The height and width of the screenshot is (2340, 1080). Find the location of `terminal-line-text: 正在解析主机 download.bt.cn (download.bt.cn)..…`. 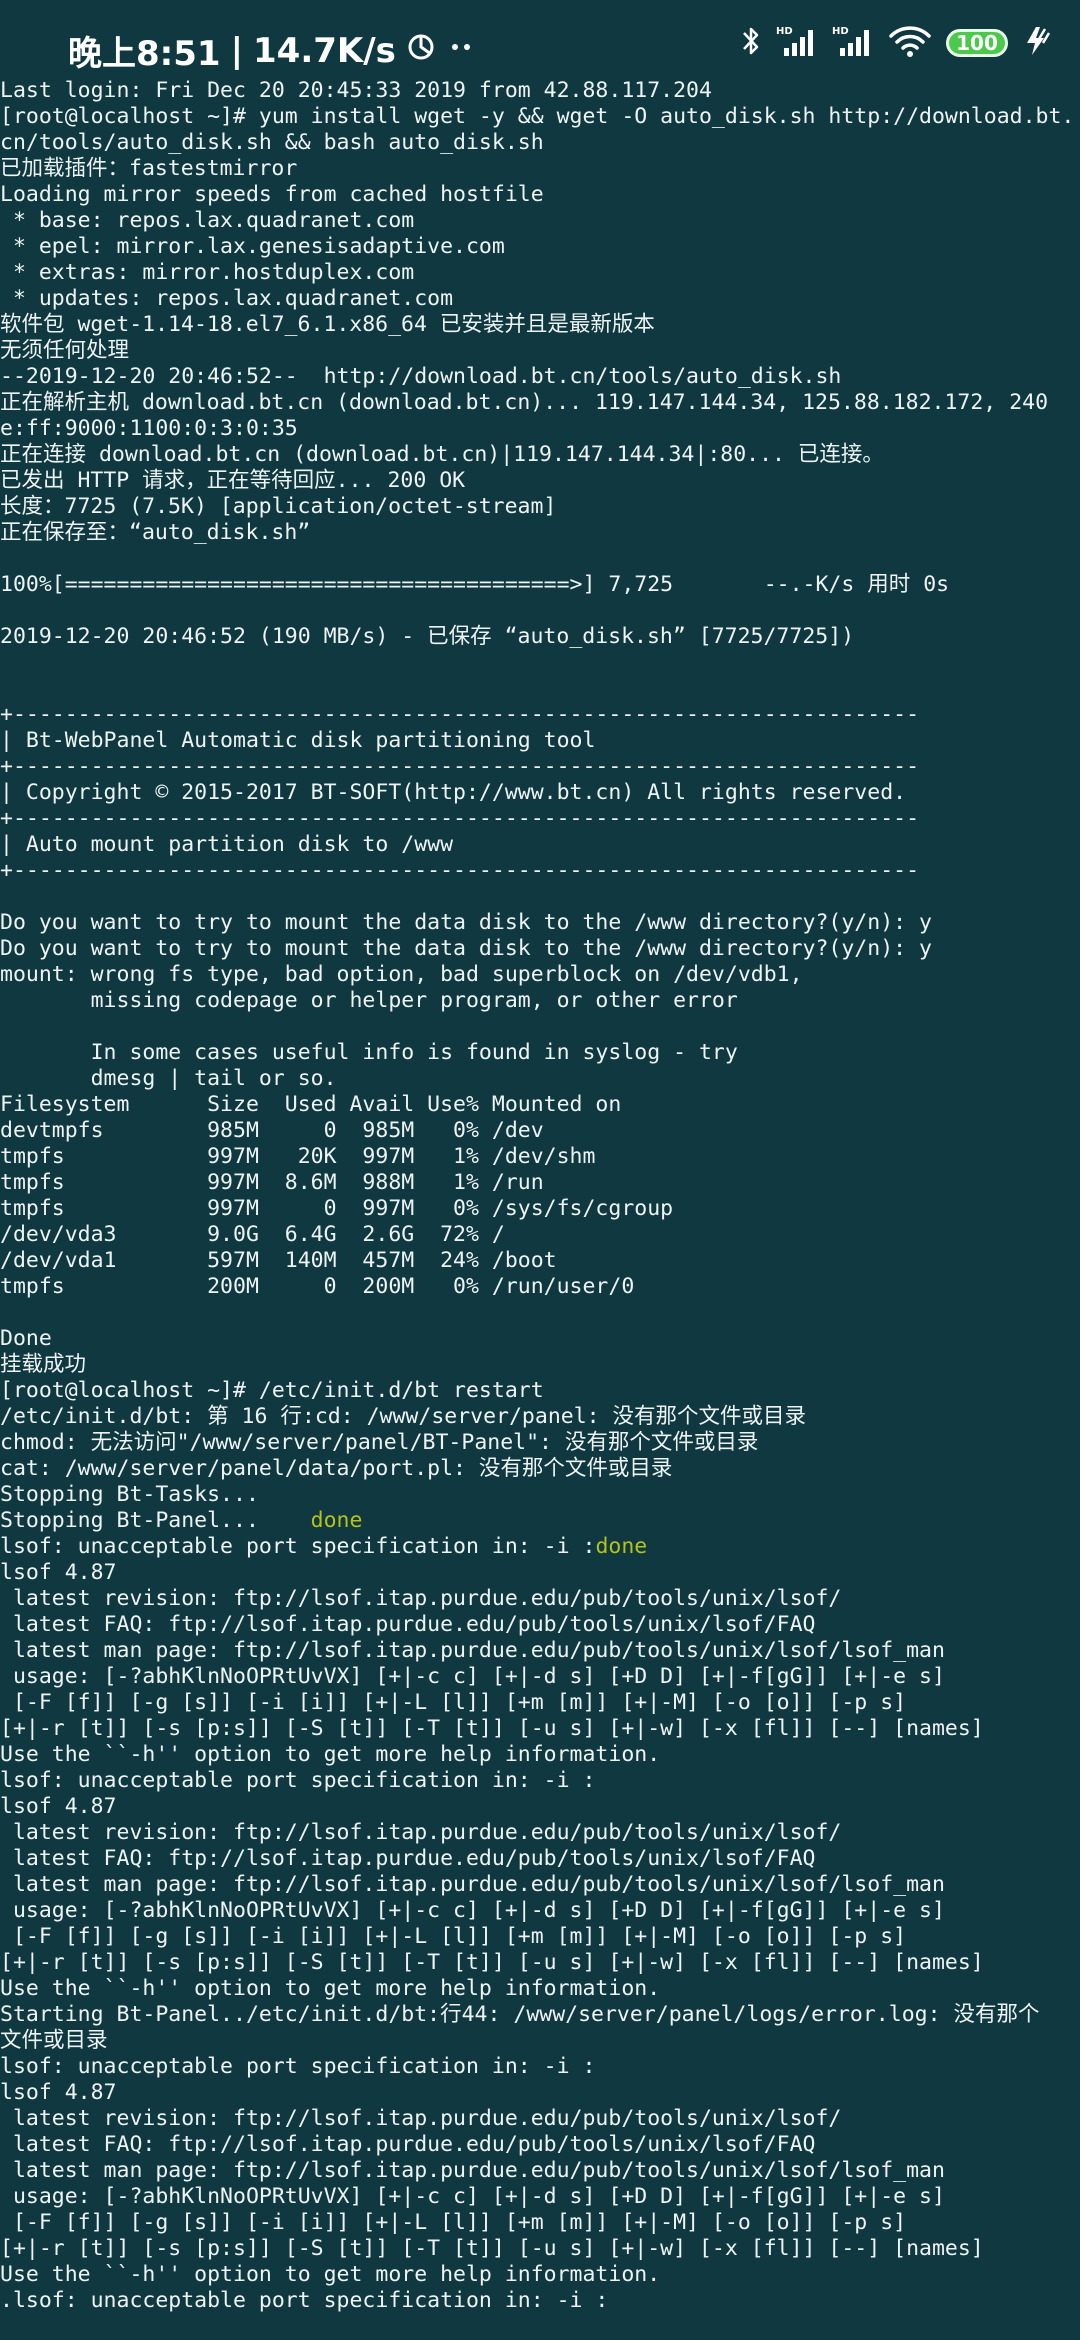

terminal-line-text: 正在解析主机 download.bt.cn (download.bt.cn)..… is located at coordinates (524, 402).